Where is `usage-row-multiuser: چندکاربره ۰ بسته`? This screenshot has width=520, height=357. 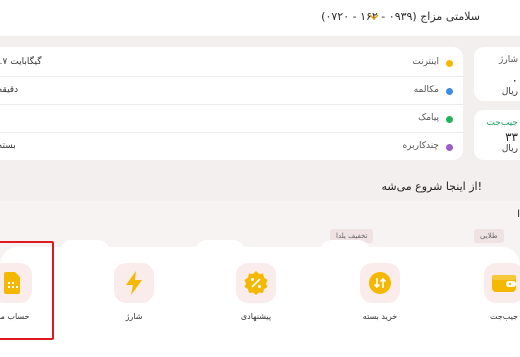
usage-row-multiuser: چندکاربره ۰ بسته is located at coordinates (231, 147).